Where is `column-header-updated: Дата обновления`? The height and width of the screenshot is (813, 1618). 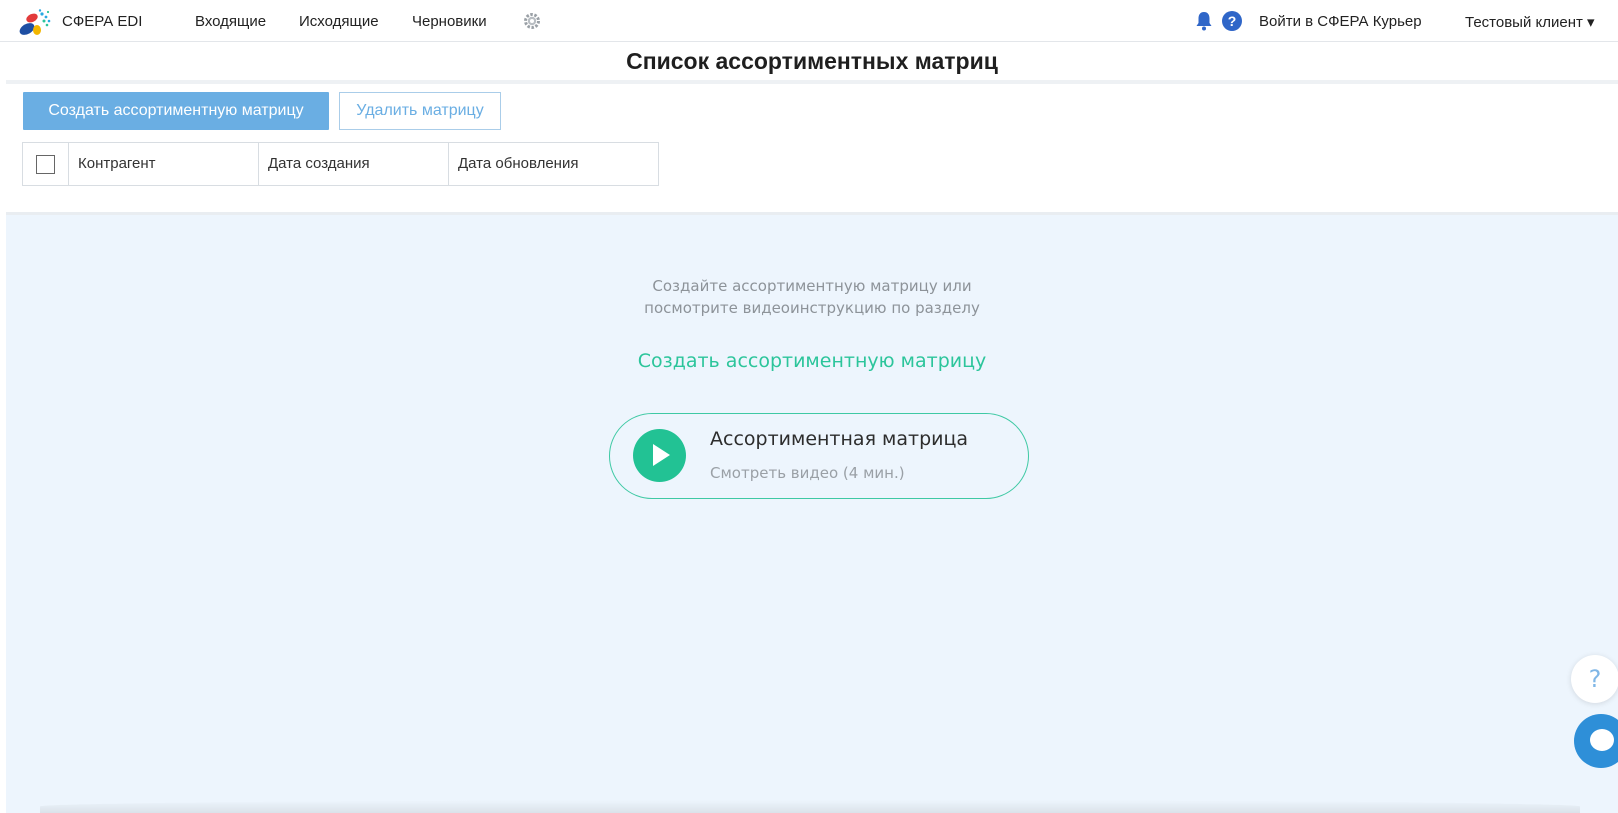
column-header-updated: Дата обновления is located at coordinates (553, 164).